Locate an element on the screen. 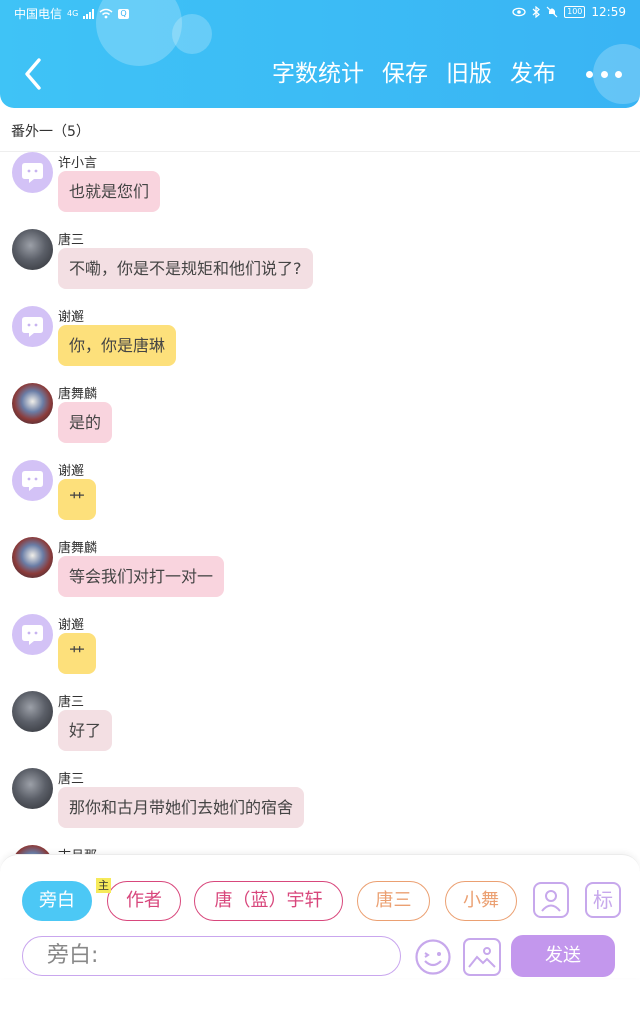 The image size is (640, 1024). sender-name: 古月那 is located at coordinates (77, 849).